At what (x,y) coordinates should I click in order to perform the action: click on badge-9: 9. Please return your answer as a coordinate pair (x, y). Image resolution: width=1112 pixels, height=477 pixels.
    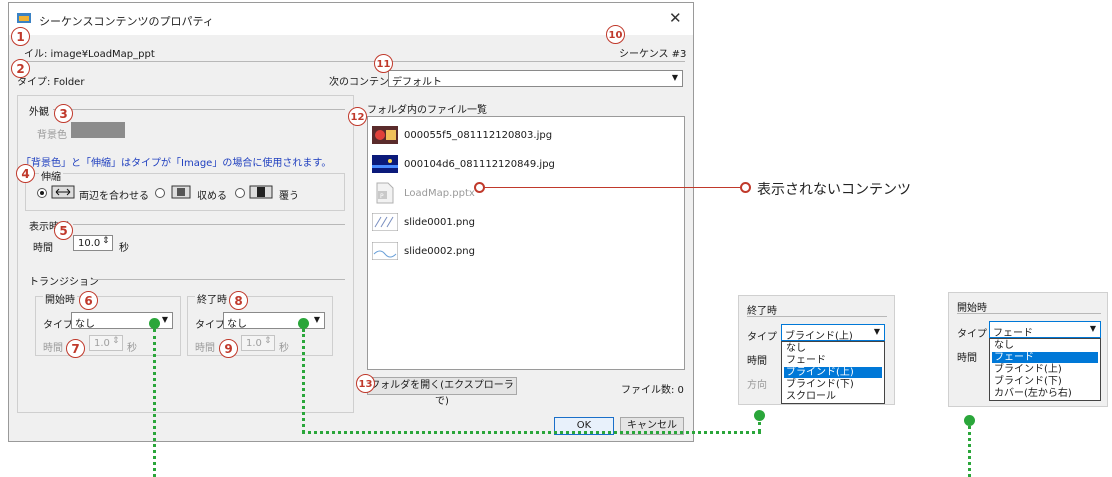
    Looking at the image, I should click on (228, 348).